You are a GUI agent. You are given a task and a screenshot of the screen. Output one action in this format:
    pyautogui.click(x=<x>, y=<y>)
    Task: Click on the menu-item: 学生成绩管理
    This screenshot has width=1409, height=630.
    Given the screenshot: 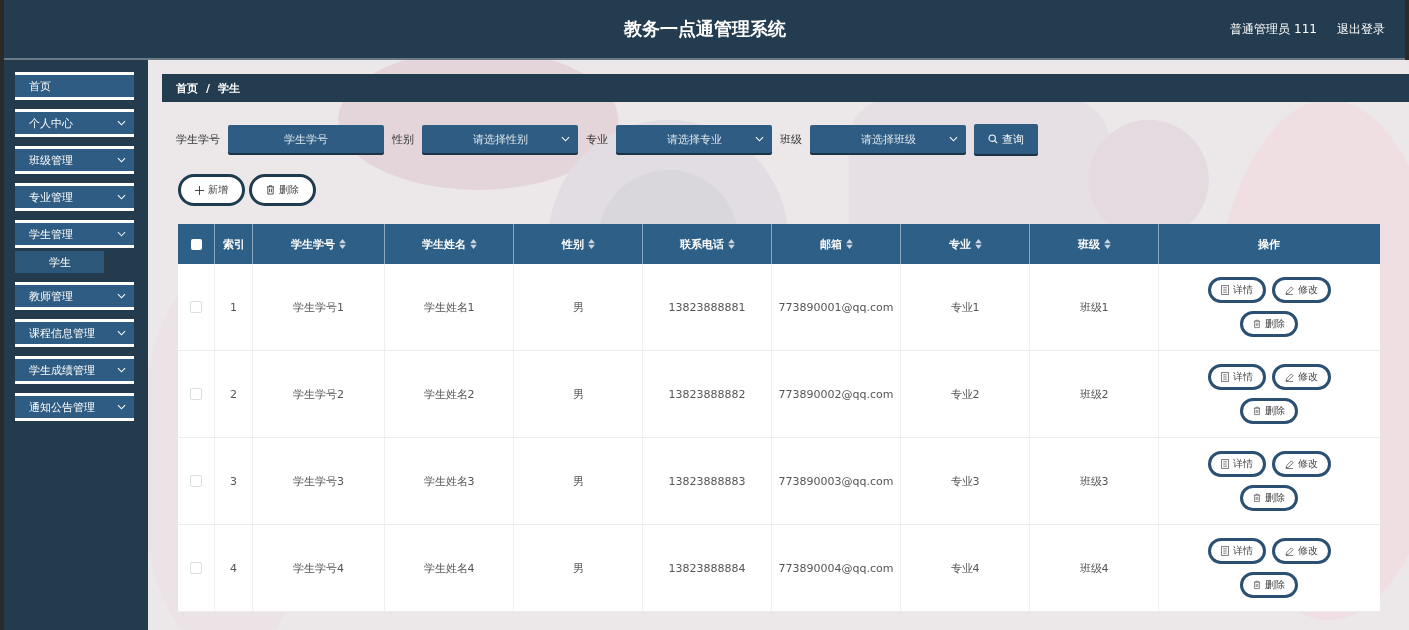 What is the action you would take?
    pyautogui.click(x=74, y=370)
    